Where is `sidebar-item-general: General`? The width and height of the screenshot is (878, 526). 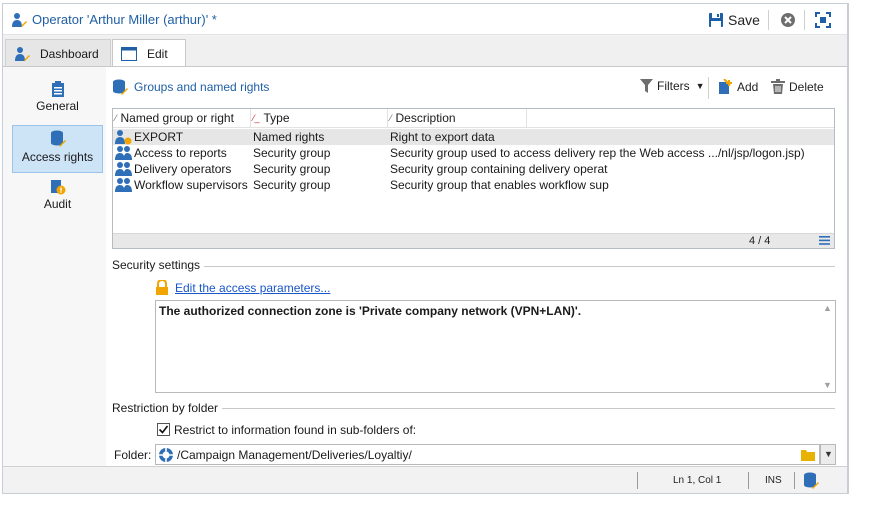 sidebar-item-general: General is located at coordinates (57, 101).